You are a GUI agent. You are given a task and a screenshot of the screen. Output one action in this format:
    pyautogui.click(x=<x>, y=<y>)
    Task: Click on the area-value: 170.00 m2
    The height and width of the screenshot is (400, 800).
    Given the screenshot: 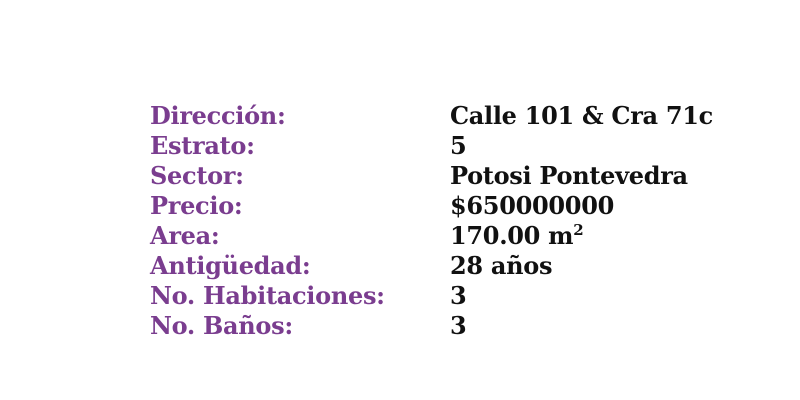 What is the action you would take?
    pyautogui.click(x=581, y=236)
    